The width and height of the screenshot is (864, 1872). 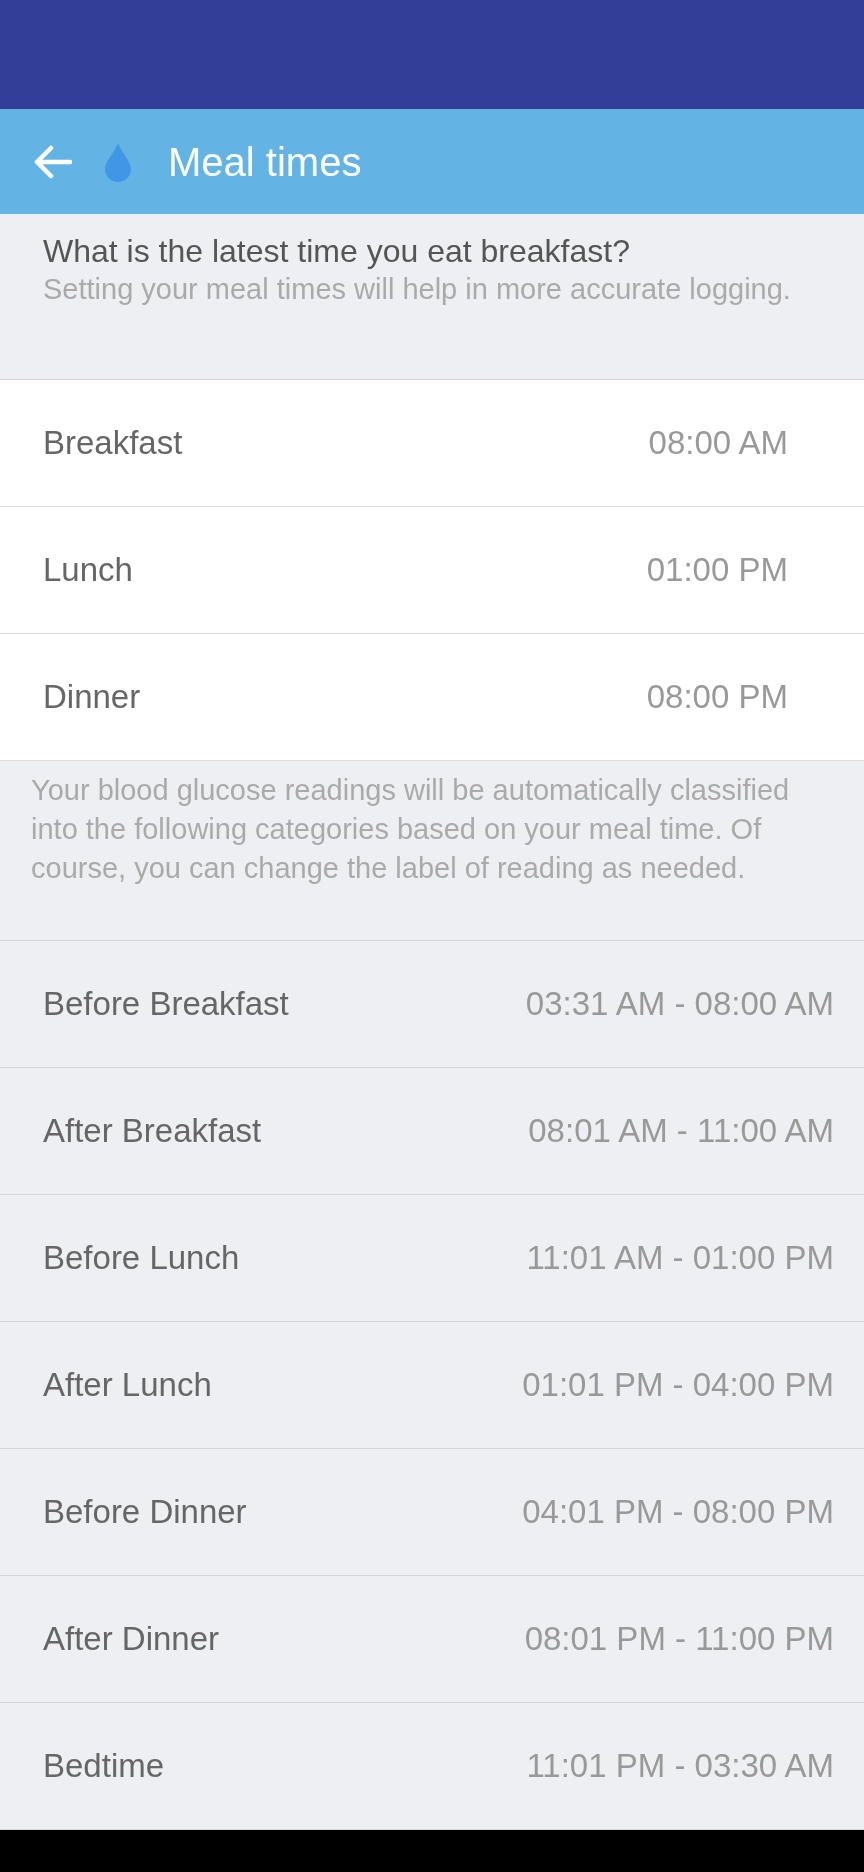 I want to click on meal-label: Dinner, so click(x=92, y=697).